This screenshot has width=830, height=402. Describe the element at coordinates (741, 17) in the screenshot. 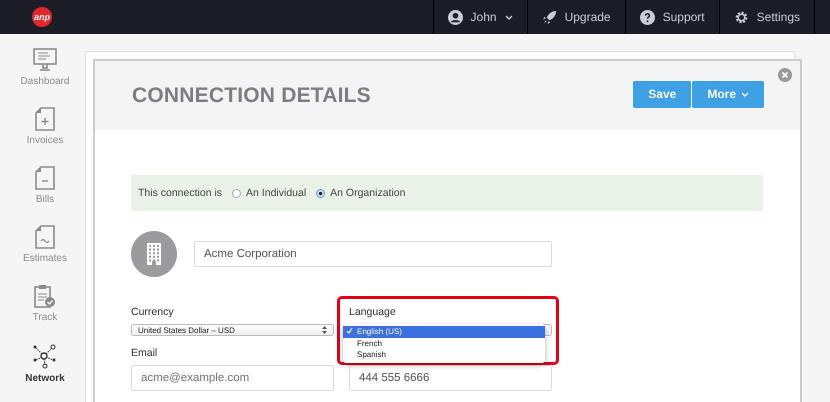

I see `settings-icon` at that location.